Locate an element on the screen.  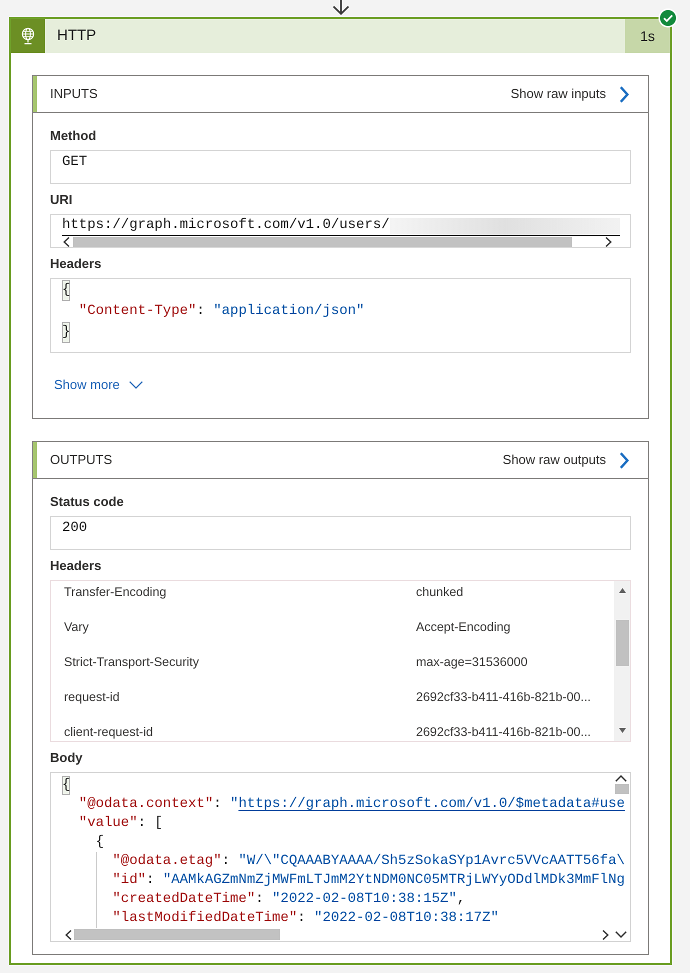
field-label: Body is located at coordinates (67, 758).